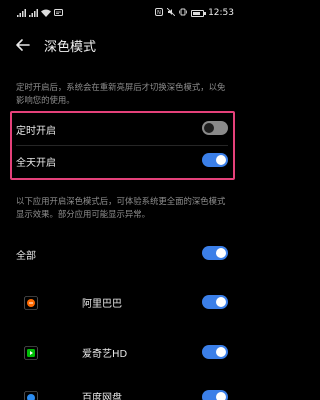 The image size is (320, 400). Describe the element at coordinates (221, 13) in the screenshot. I see `status-time: 12:53` at that location.